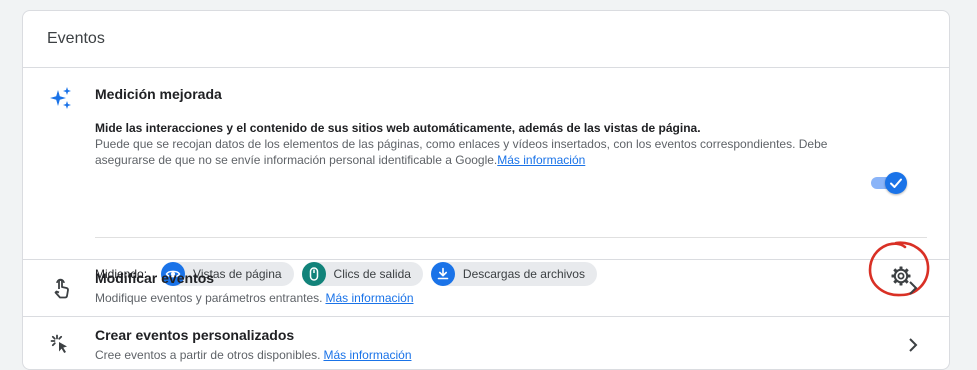  I want to click on toggle-knob, so click(896, 183).